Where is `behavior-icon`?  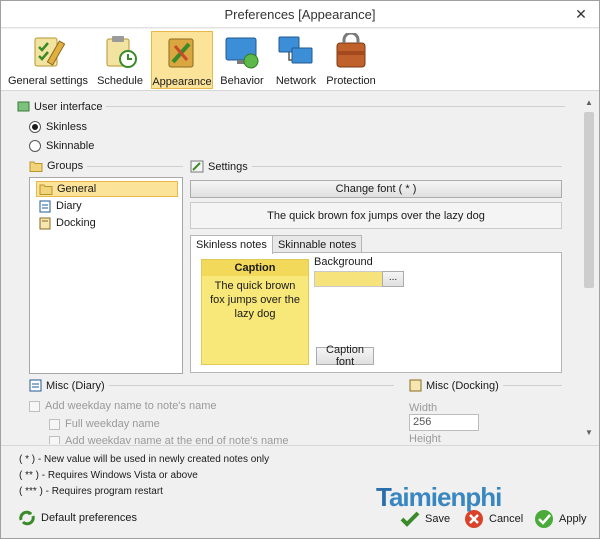 behavior-icon is located at coordinates (242, 53).